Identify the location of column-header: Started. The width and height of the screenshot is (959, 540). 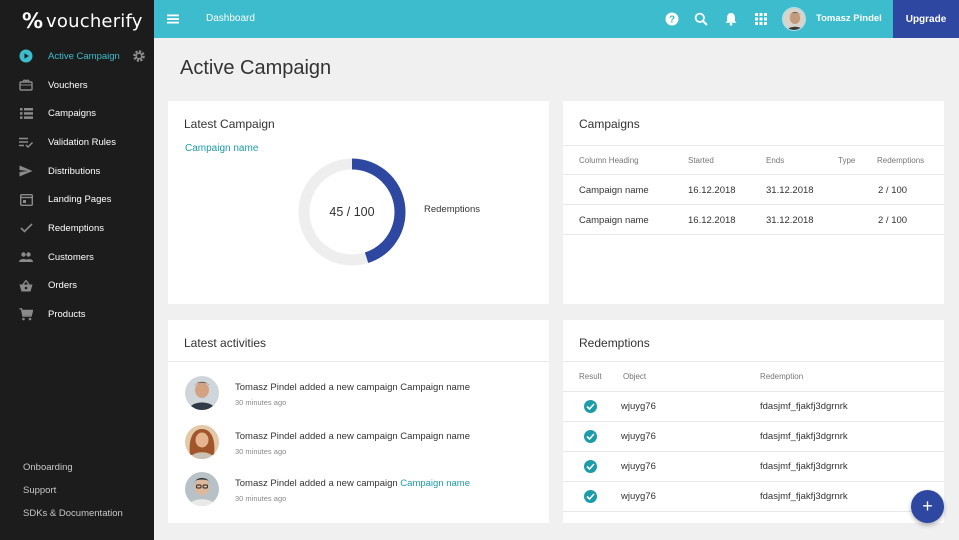
(701, 160).